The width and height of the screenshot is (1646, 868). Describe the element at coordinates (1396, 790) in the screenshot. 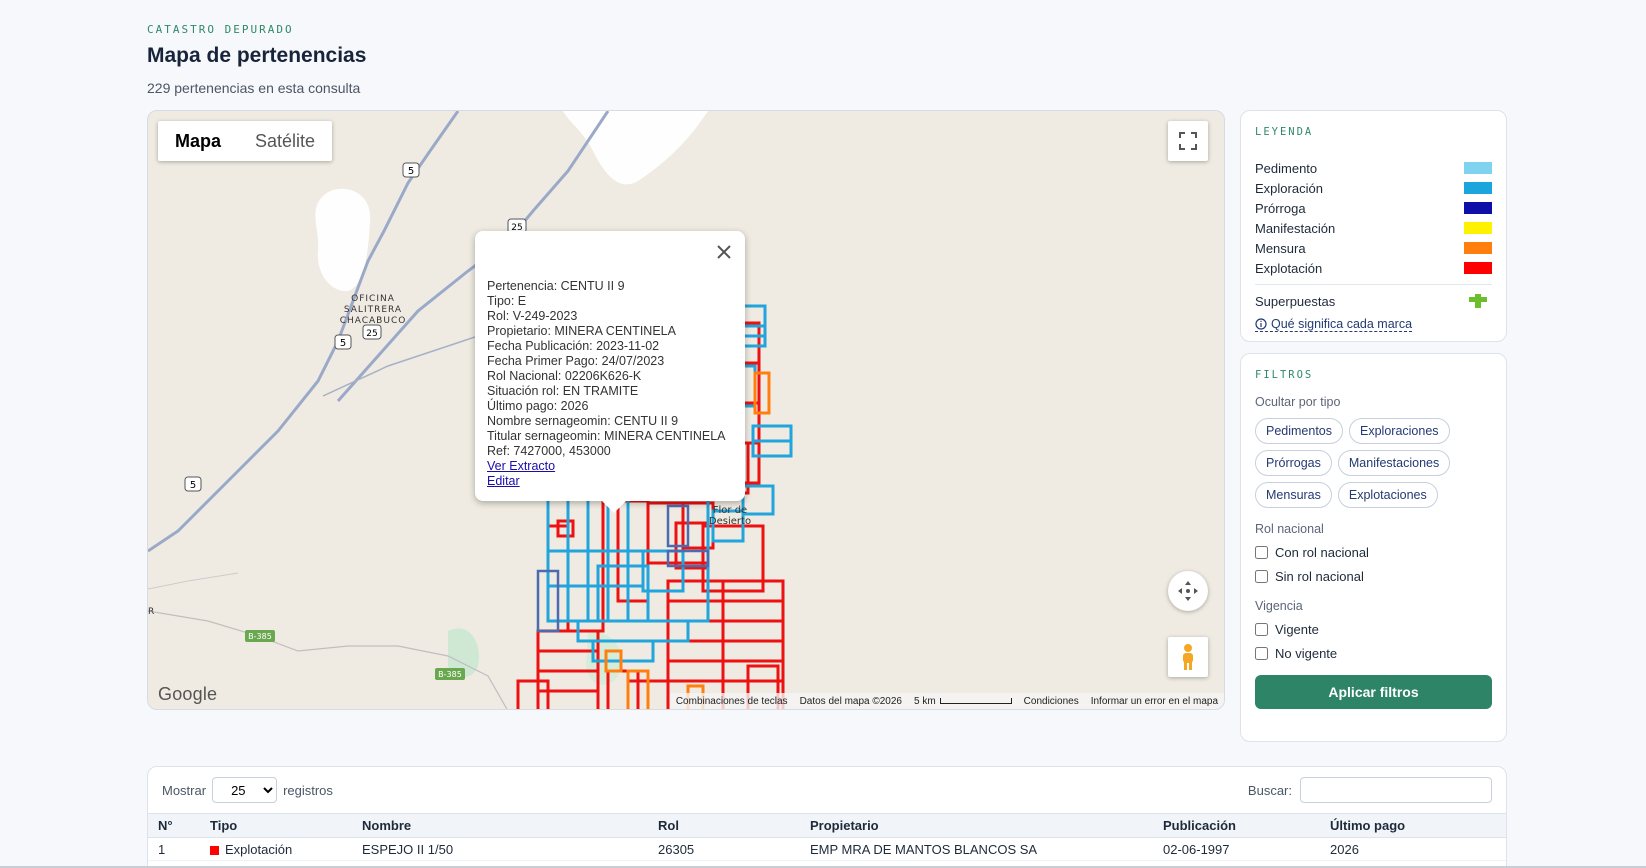

I see `search-input` at that location.